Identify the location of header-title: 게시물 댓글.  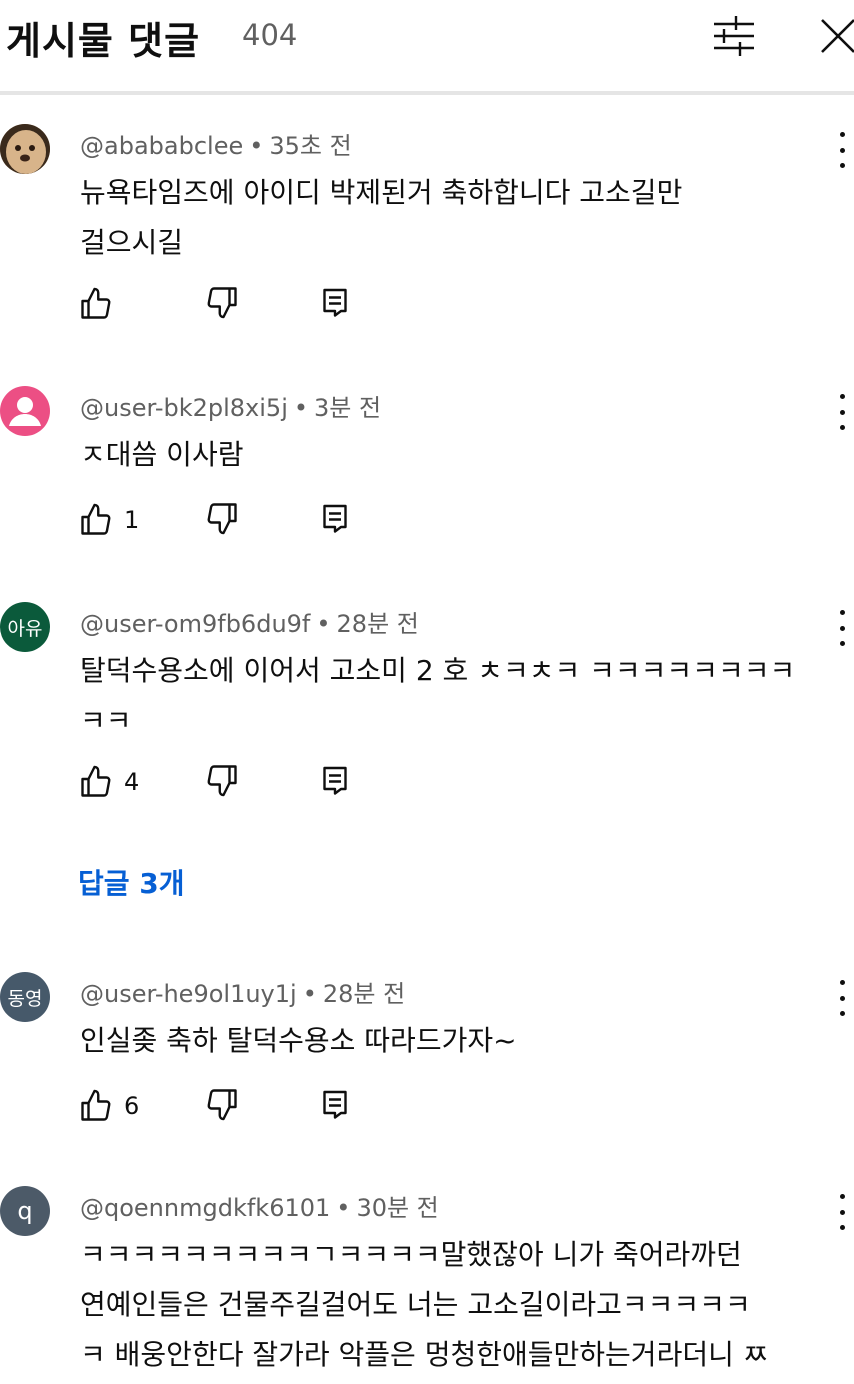
(103, 41).